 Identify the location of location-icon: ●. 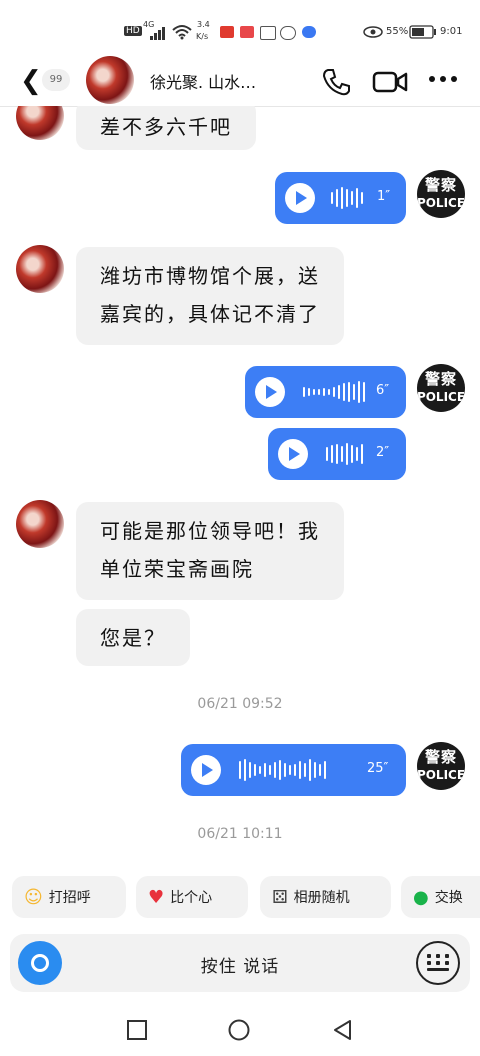
(421, 897).